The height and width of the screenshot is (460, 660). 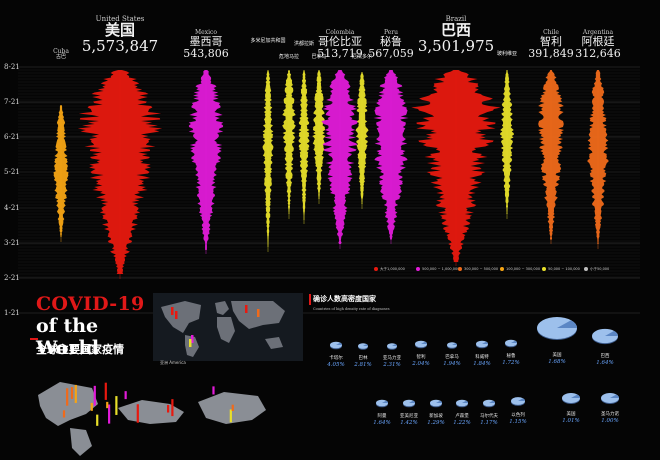 I want to click on density-item: 巴林 2.81%, so click(x=363, y=362).